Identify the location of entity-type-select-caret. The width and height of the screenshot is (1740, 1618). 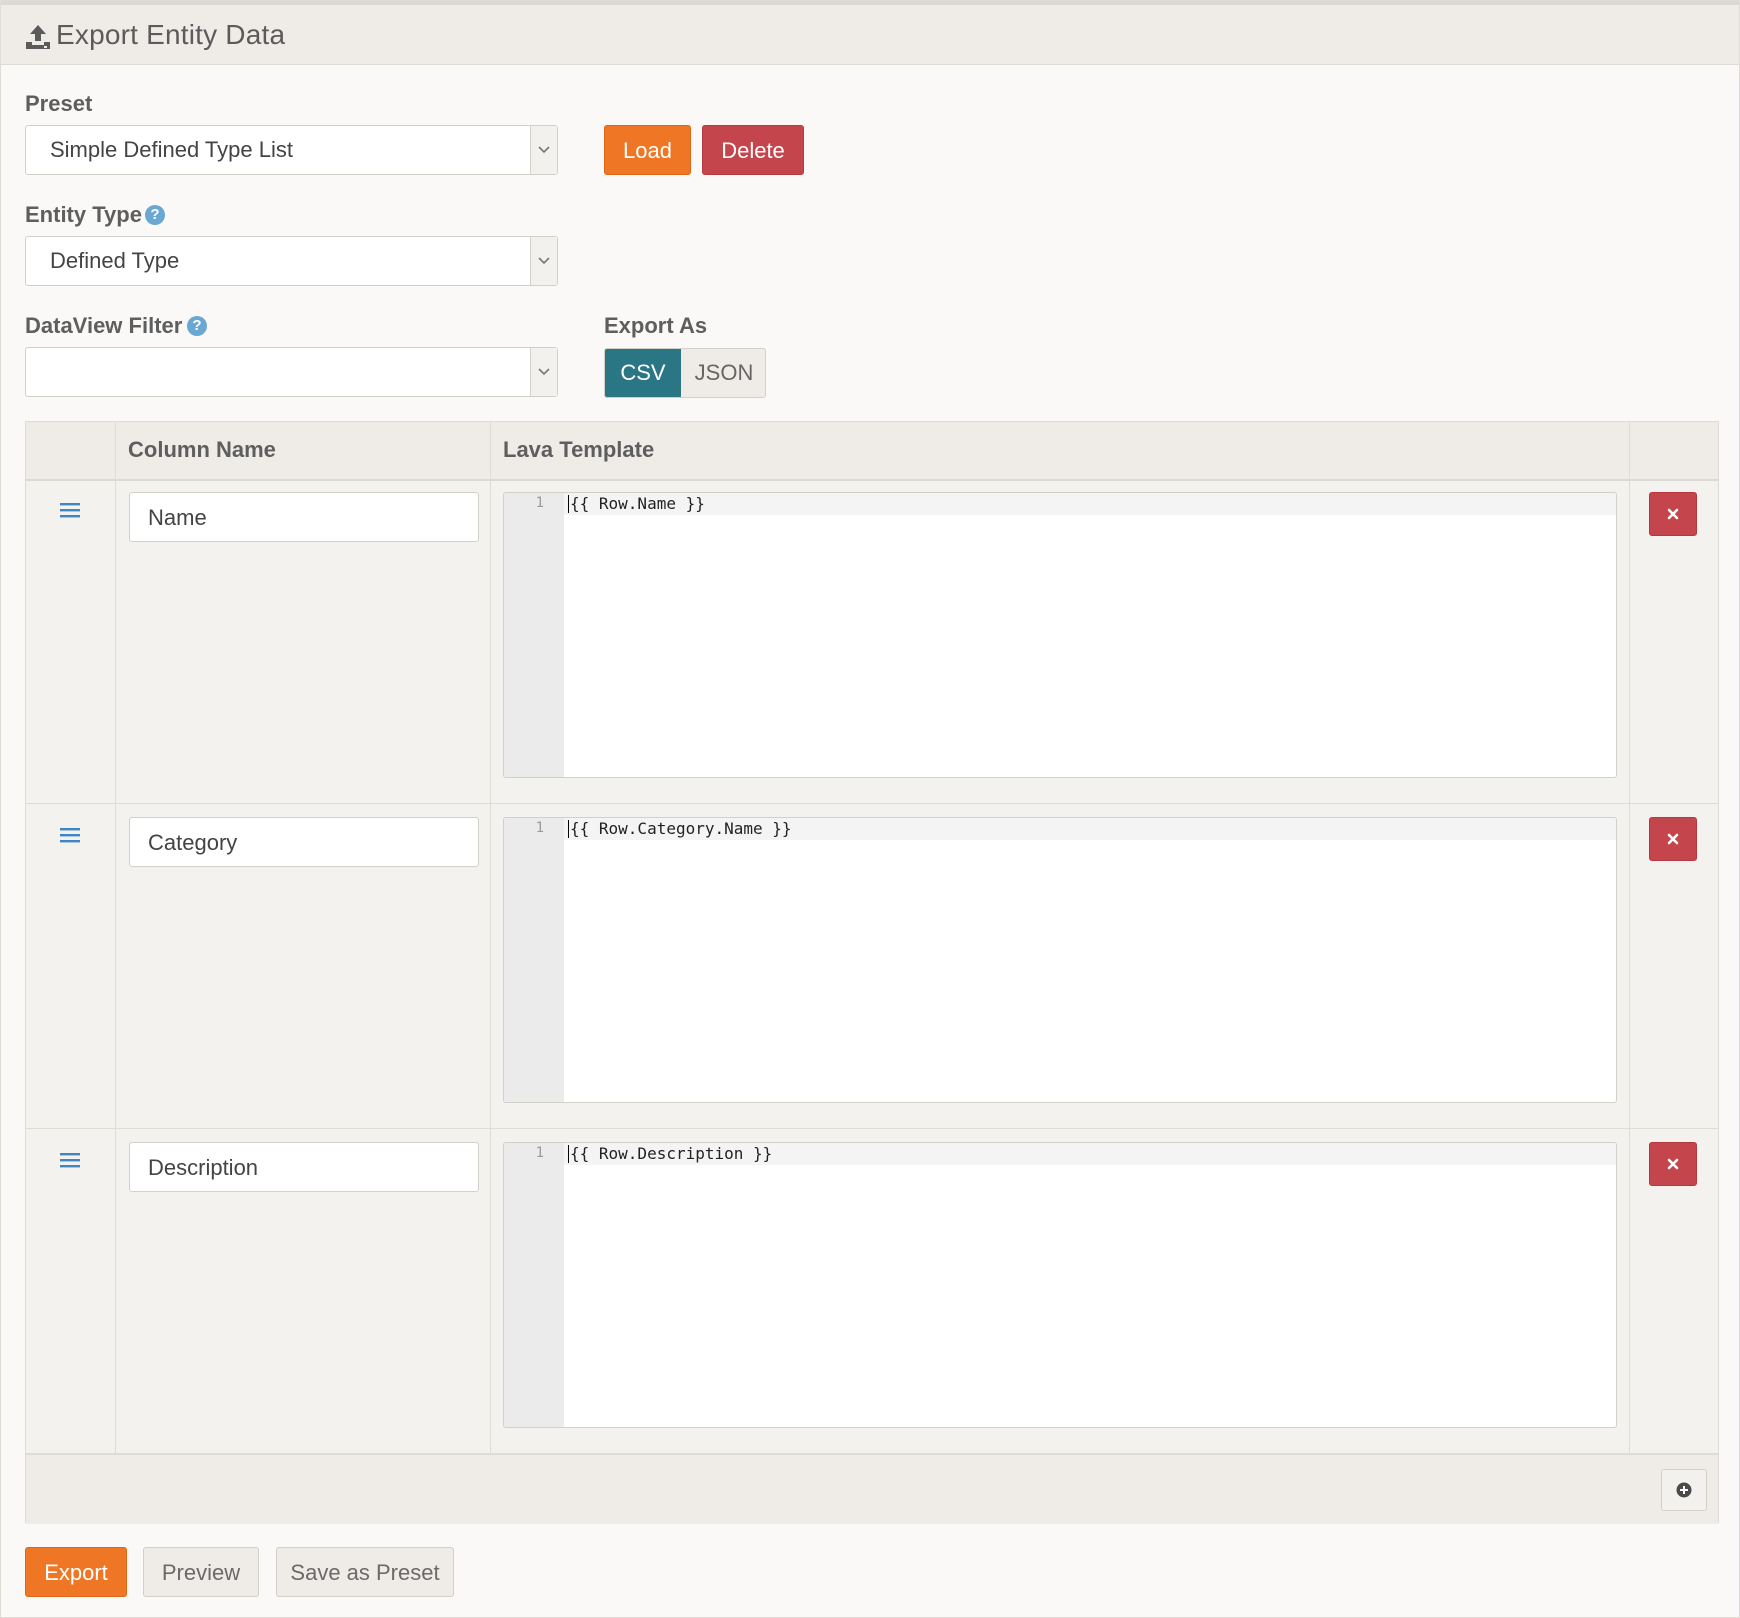
(543, 261).